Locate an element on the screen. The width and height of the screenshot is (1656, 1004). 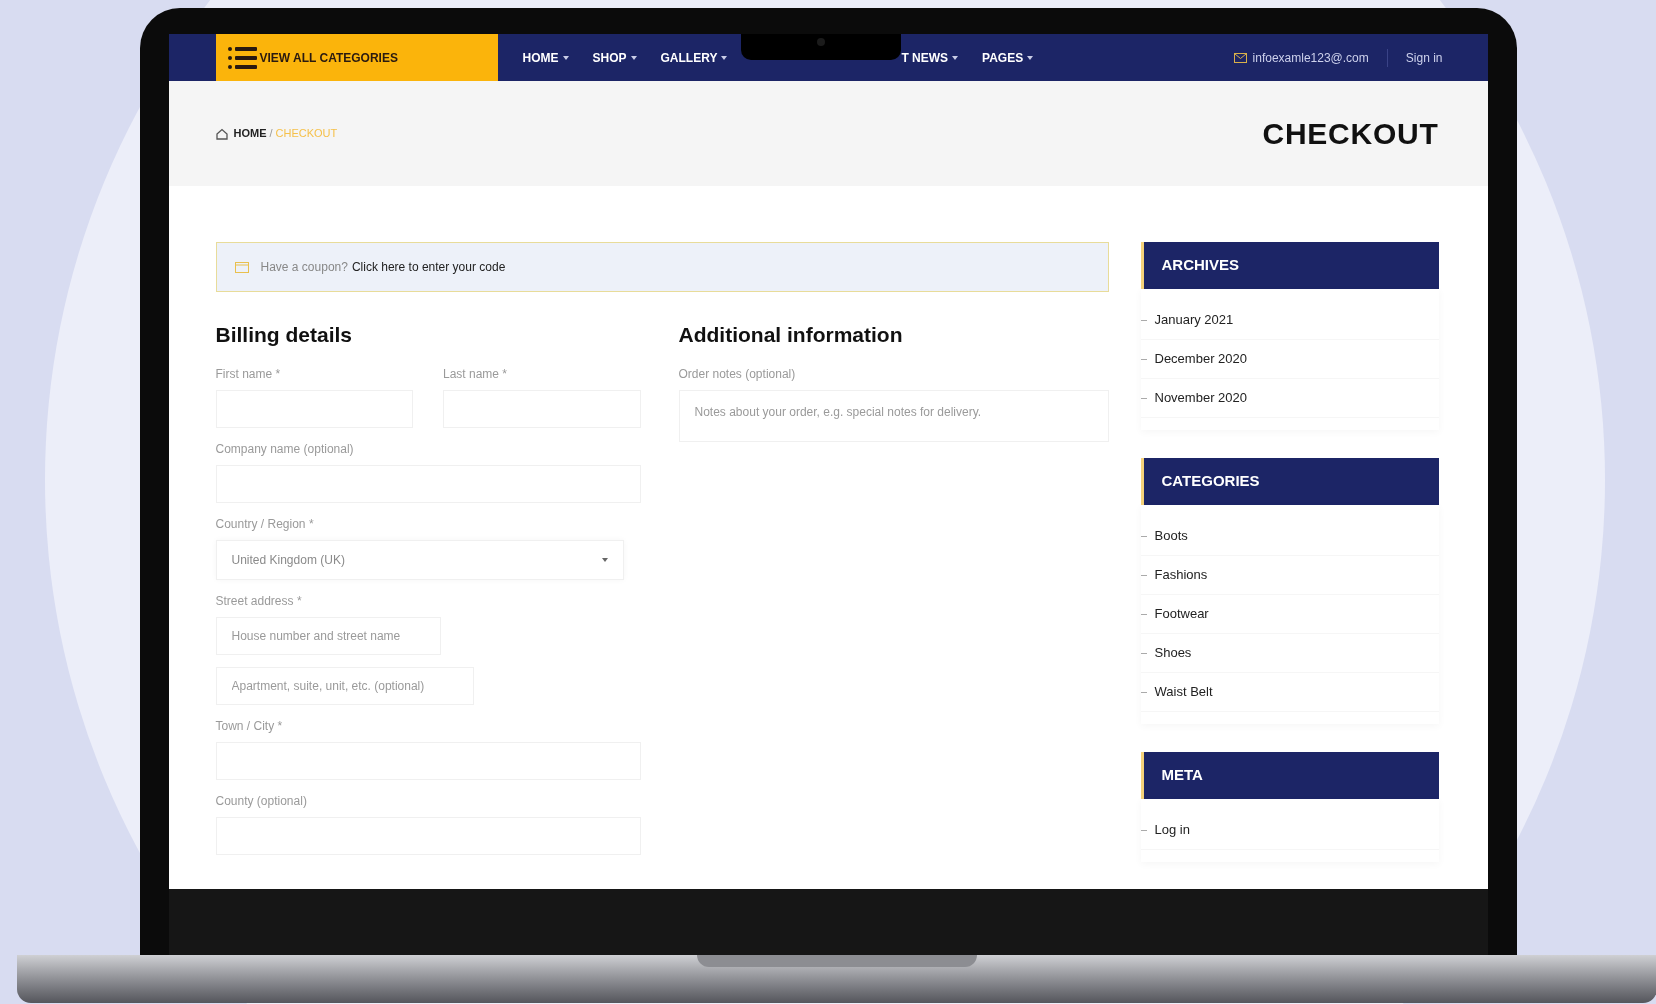
field-label: Town / City * is located at coordinates (249, 726).